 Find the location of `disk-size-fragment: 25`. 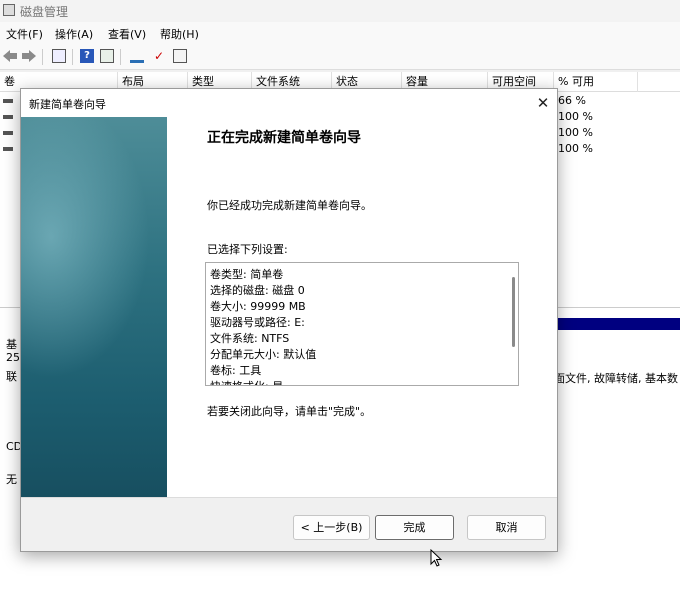

disk-size-fragment: 25 is located at coordinates (13, 357).